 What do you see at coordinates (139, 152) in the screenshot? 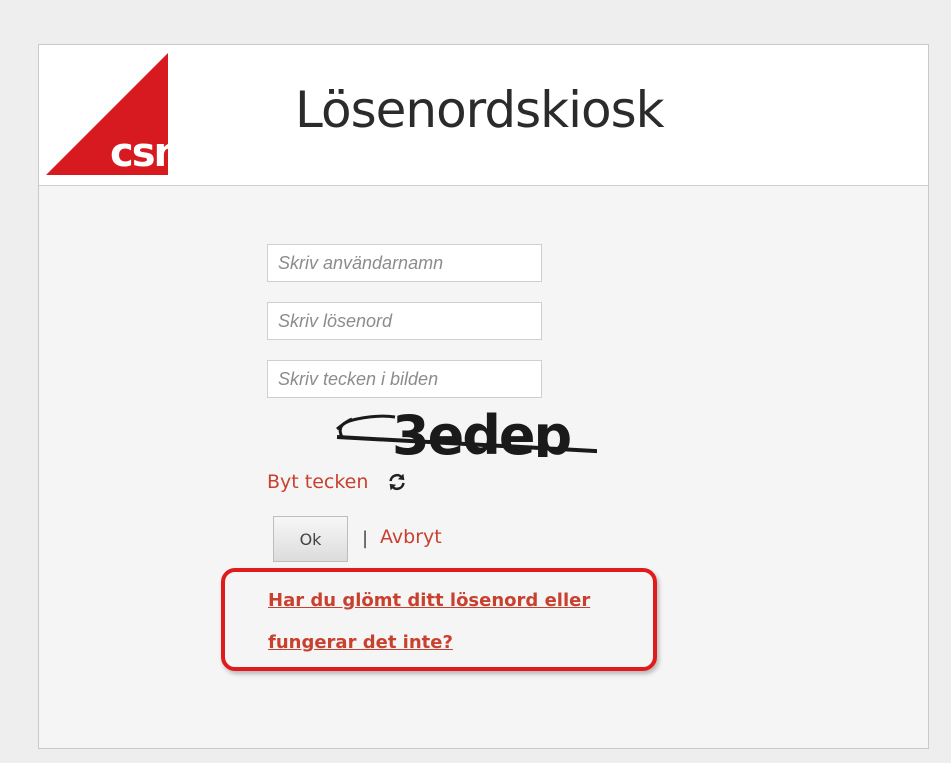
I see `svg-text: csn` at bounding box center [139, 152].